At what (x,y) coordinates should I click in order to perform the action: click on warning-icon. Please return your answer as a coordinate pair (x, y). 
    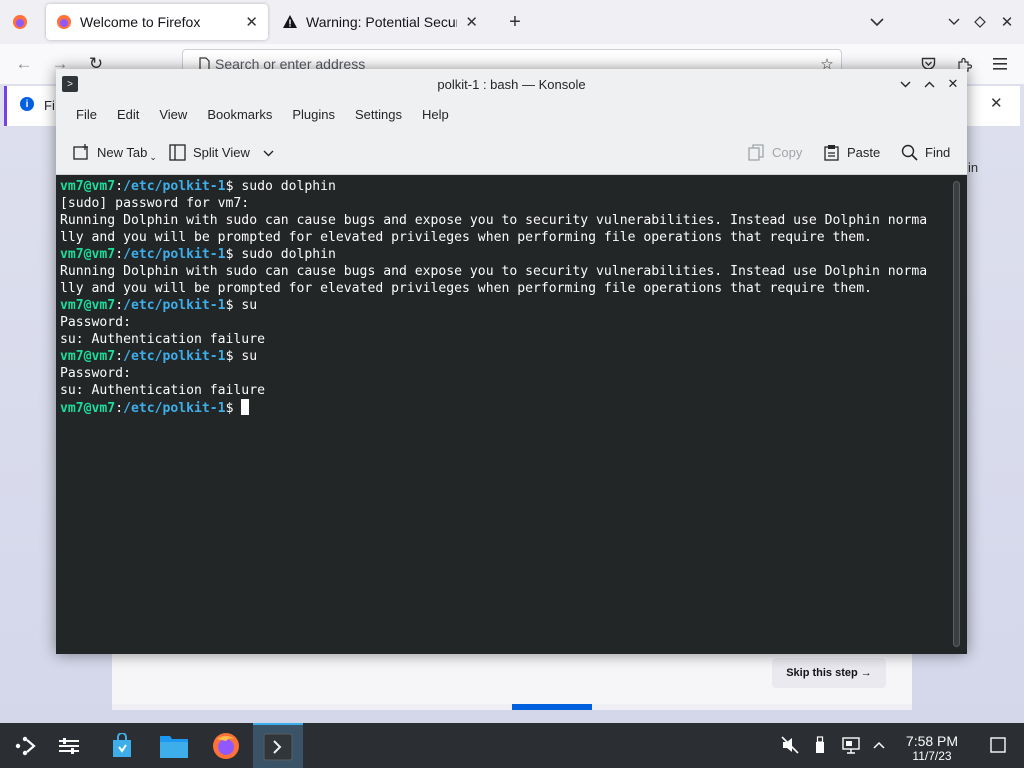
    Looking at the image, I should click on (290, 21).